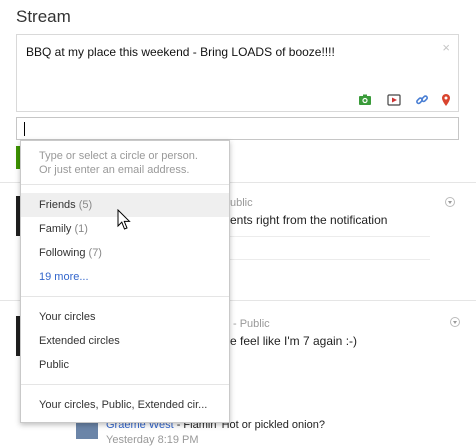 The image size is (476, 446). I want to click on post-visibility: ublic, so click(241, 203).